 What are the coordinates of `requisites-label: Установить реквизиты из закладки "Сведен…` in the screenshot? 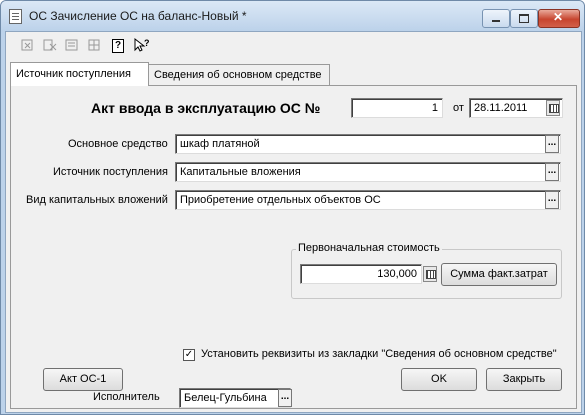 It's located at (379, 354).